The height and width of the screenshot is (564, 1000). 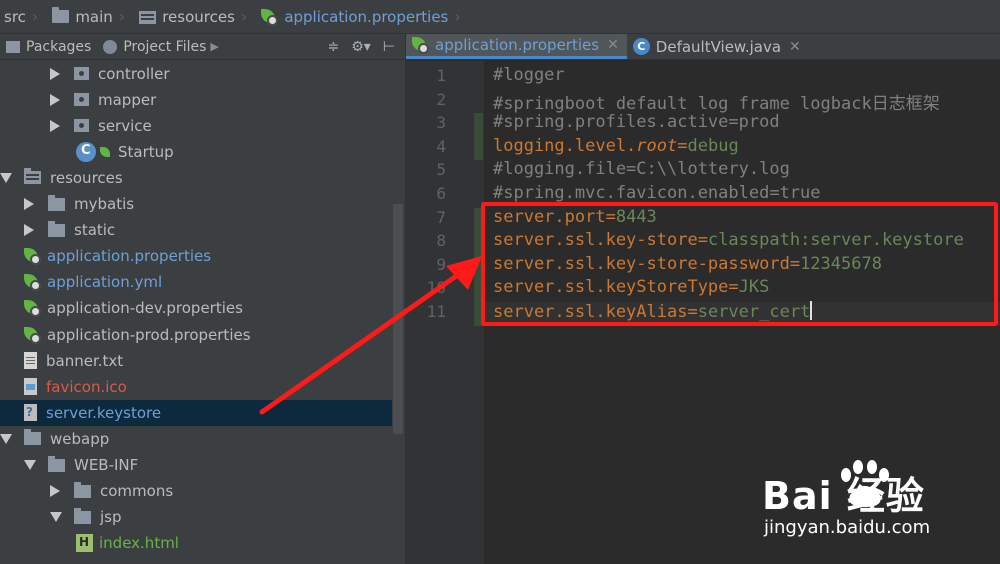 What do you see at coordinates (196, 256) in the screenshot?
I see `tree-item-application-properties: application.properties` at bounding box center [196, 256].